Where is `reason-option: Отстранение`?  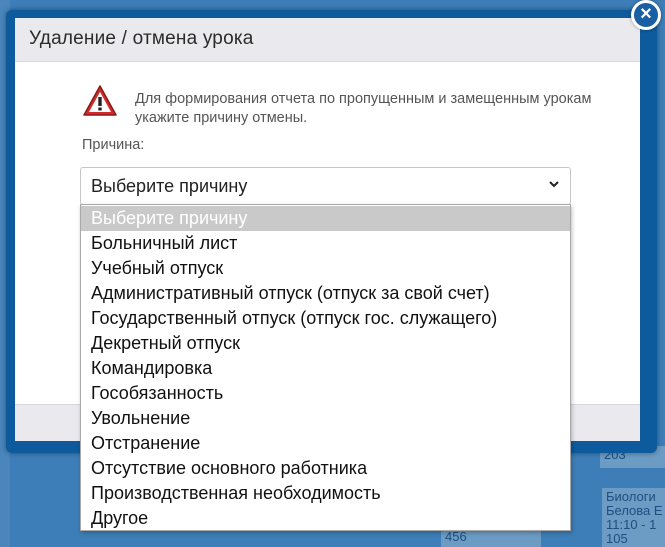 reason-option: Отстранение is located at coordinates (325, 443).